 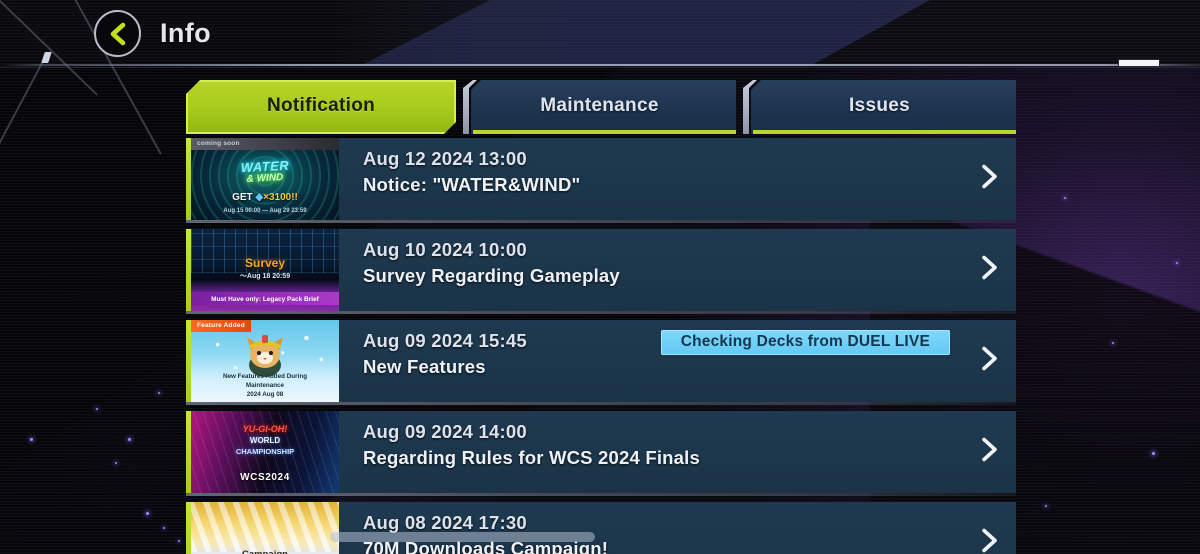 What do you see at coordinates (265, 376) in the screenshot?
I see `thumbnail-caption-line1: New Features Added During` at bounding box center [265, 376].